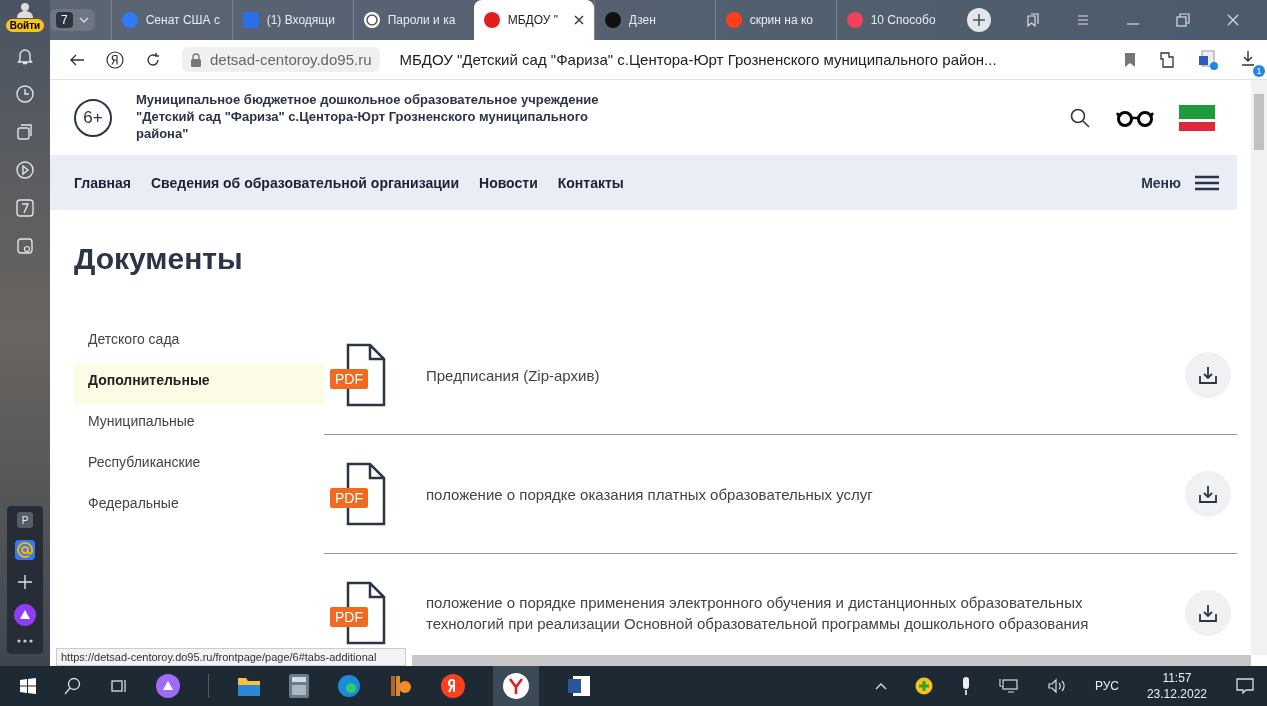  What do you see at coordinates (199, 342) in the screenshot?
I see `category-tab: Детского сада` at bounding box center [199, 342].